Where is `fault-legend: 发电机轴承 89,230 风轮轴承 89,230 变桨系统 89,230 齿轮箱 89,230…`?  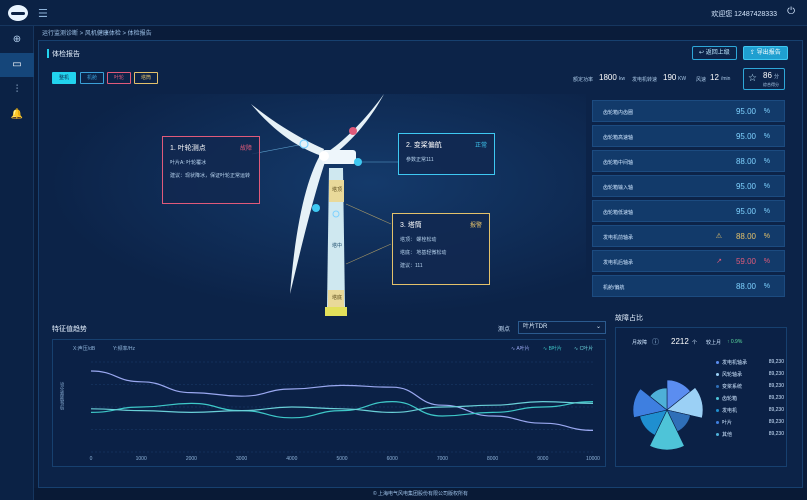 fault-legend: 发电机轴承 89,230 风轮轴承 89,230 变桨系统 89,230 齿轮箱 89,230… is located at coordinates (750, 400).